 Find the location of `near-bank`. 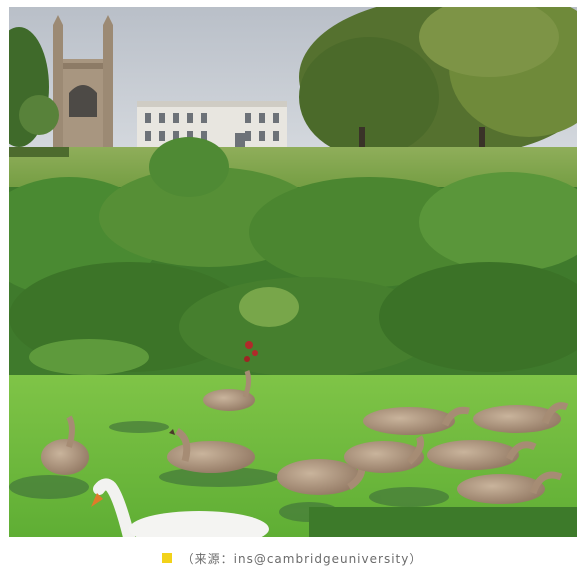

near-bank is located at coordinates (443, 522).